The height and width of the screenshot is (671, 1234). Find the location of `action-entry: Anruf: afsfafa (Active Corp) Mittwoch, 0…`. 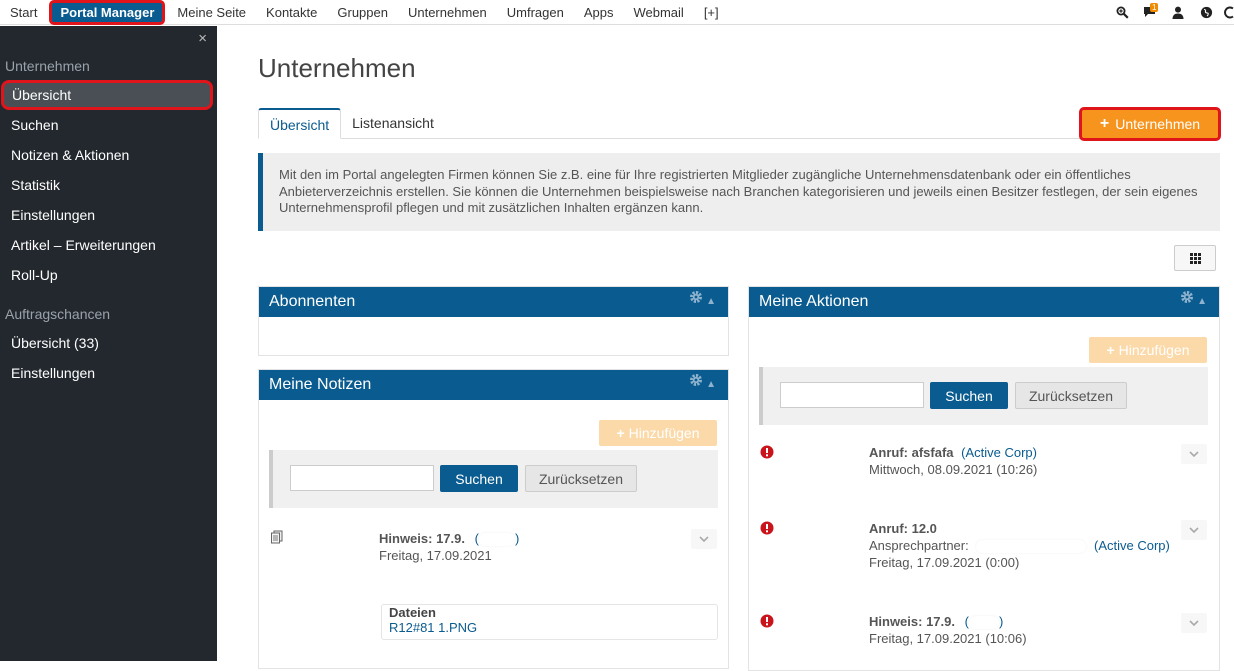

action-entry: Anruf: afsfafa (Active Corp) Mittwoch, 0… is located at coordinates (1019, 461).